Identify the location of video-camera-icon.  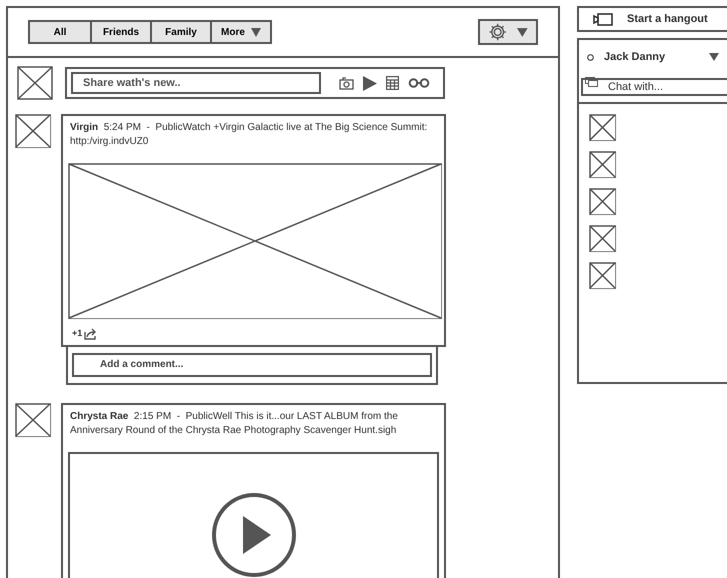
(603, 19).